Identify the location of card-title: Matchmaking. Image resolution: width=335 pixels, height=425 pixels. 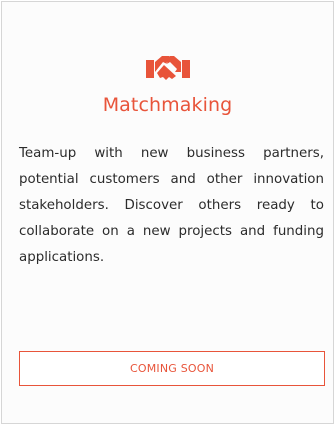
(167, 105).